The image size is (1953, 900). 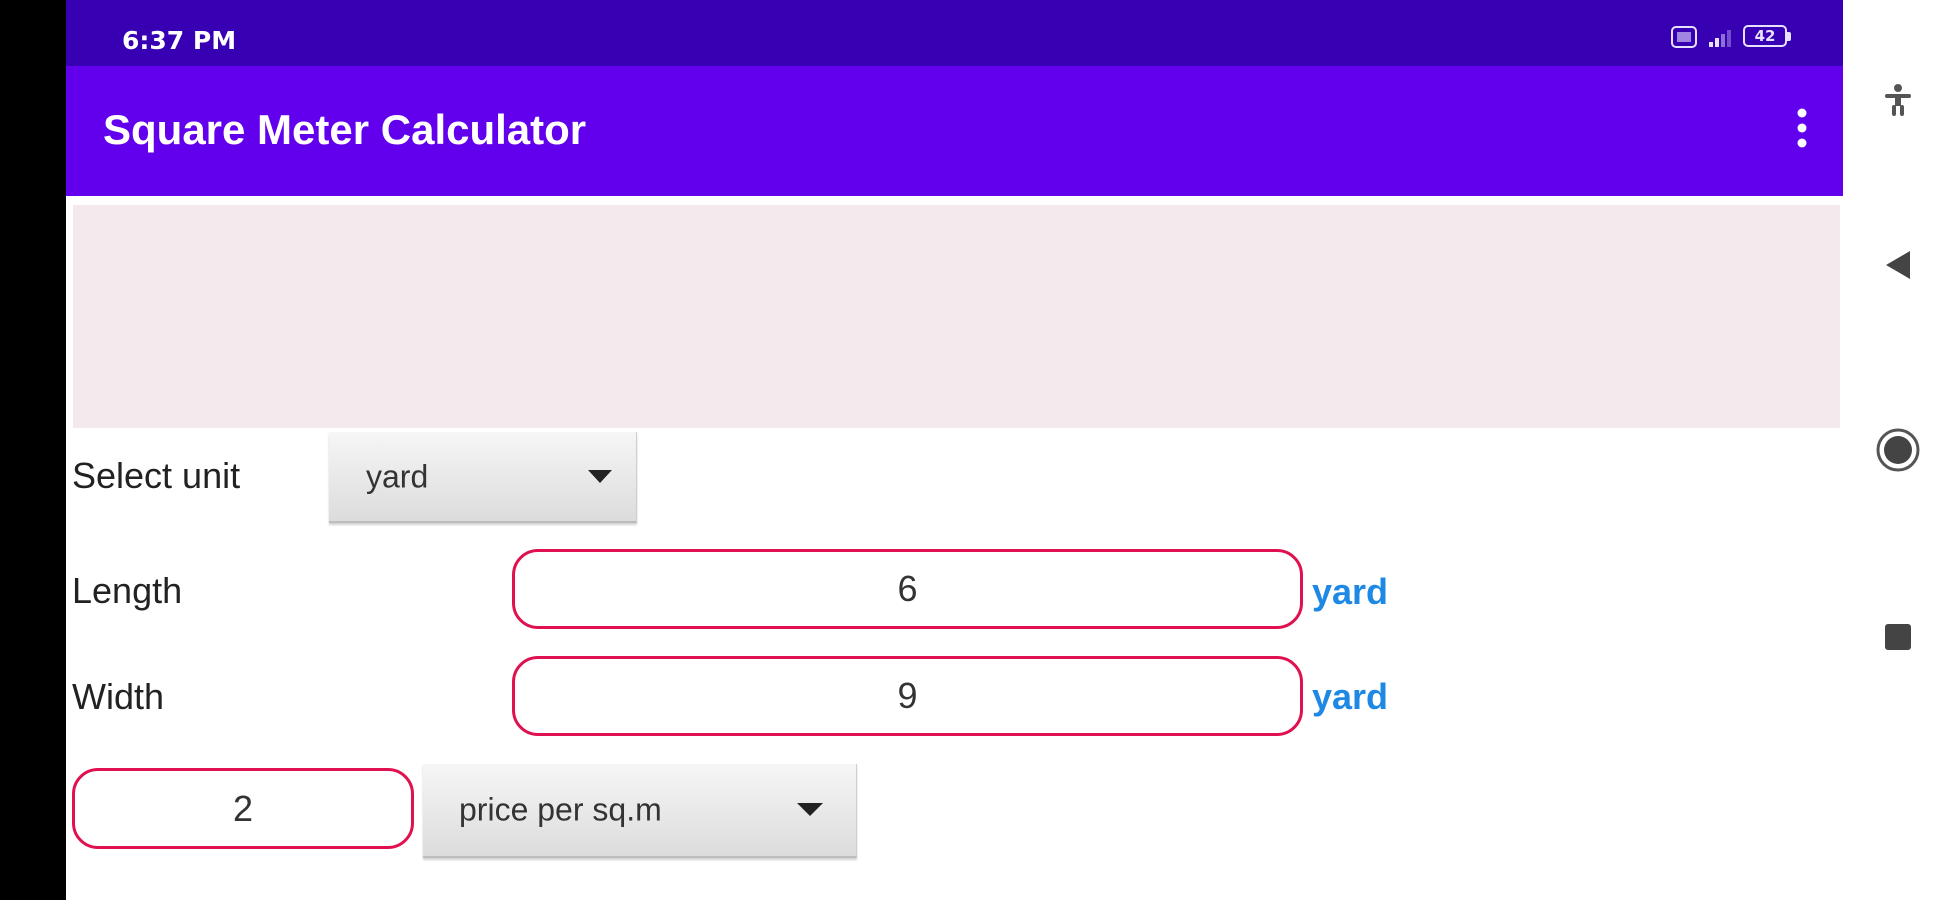 I want to click on back-icon, so click(x=1898, y=265).